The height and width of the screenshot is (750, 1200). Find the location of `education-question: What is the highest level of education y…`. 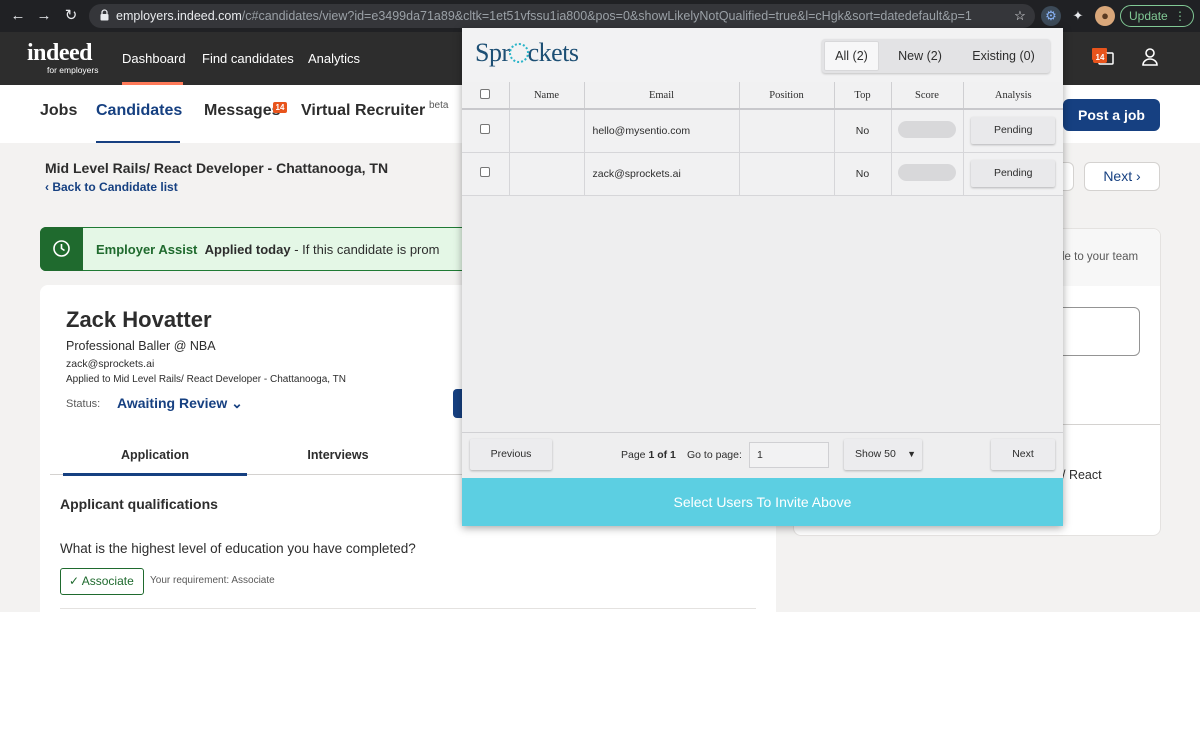

education-question: What is the highest level of education y… is located at coordinates (238, 548).